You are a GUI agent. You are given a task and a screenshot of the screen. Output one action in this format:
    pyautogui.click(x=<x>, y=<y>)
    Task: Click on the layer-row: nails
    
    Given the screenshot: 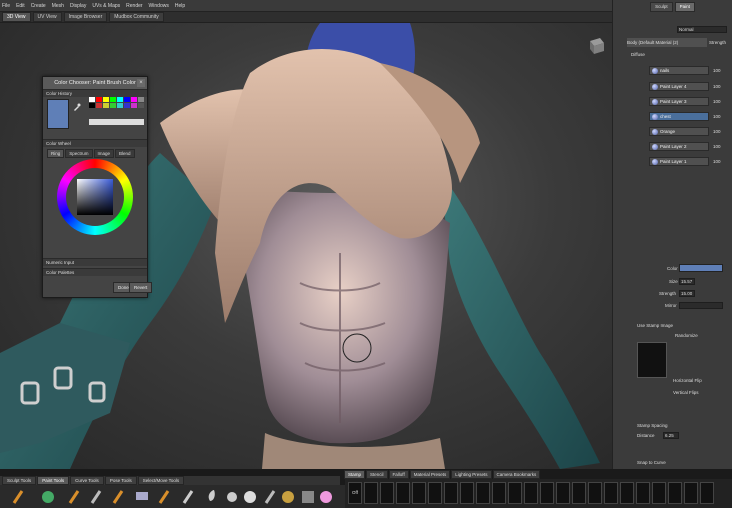 What is the action you would take?
    pyautogui.click(x=679, y=70)
    